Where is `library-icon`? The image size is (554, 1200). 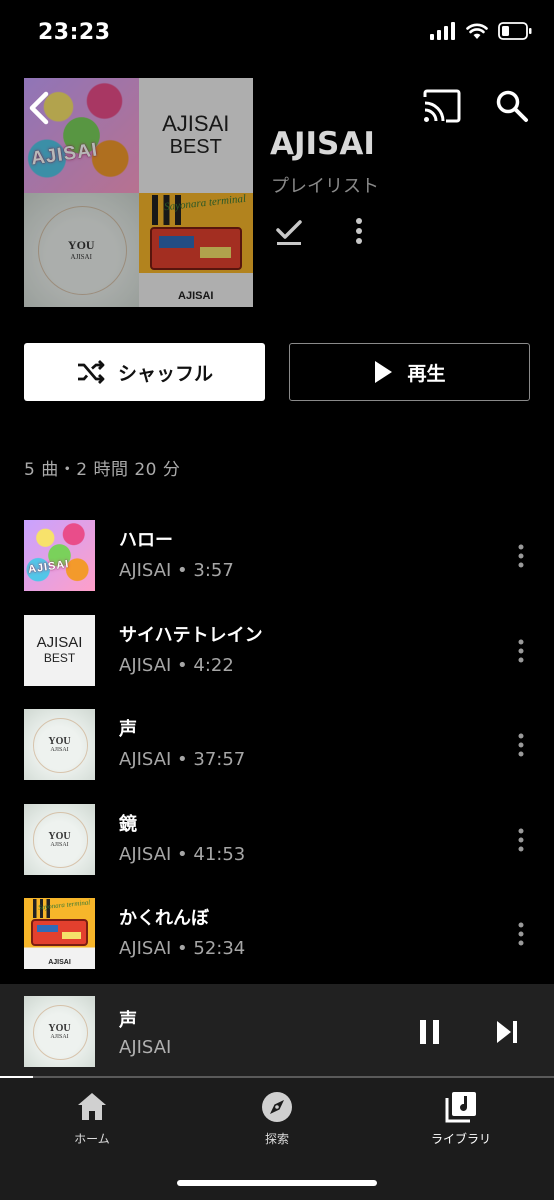 library-icon is located at coordinates (460, 1107).